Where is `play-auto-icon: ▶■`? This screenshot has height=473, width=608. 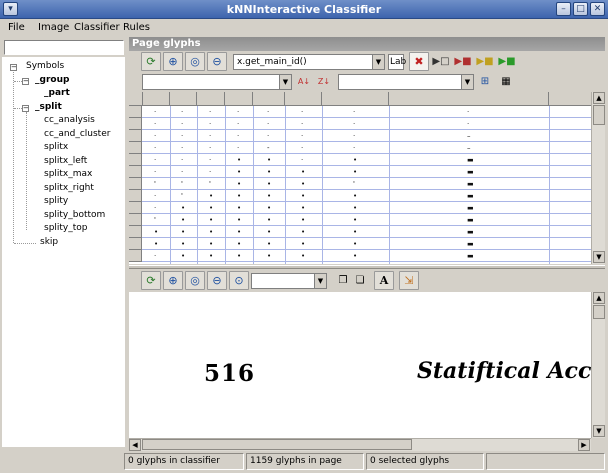 play-auto-icon: ▶■ is located at coordinates (507, 62).